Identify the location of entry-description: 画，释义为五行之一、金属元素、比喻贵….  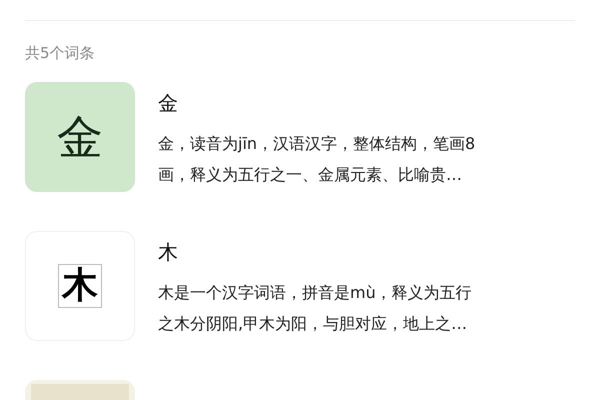
(310, 175).